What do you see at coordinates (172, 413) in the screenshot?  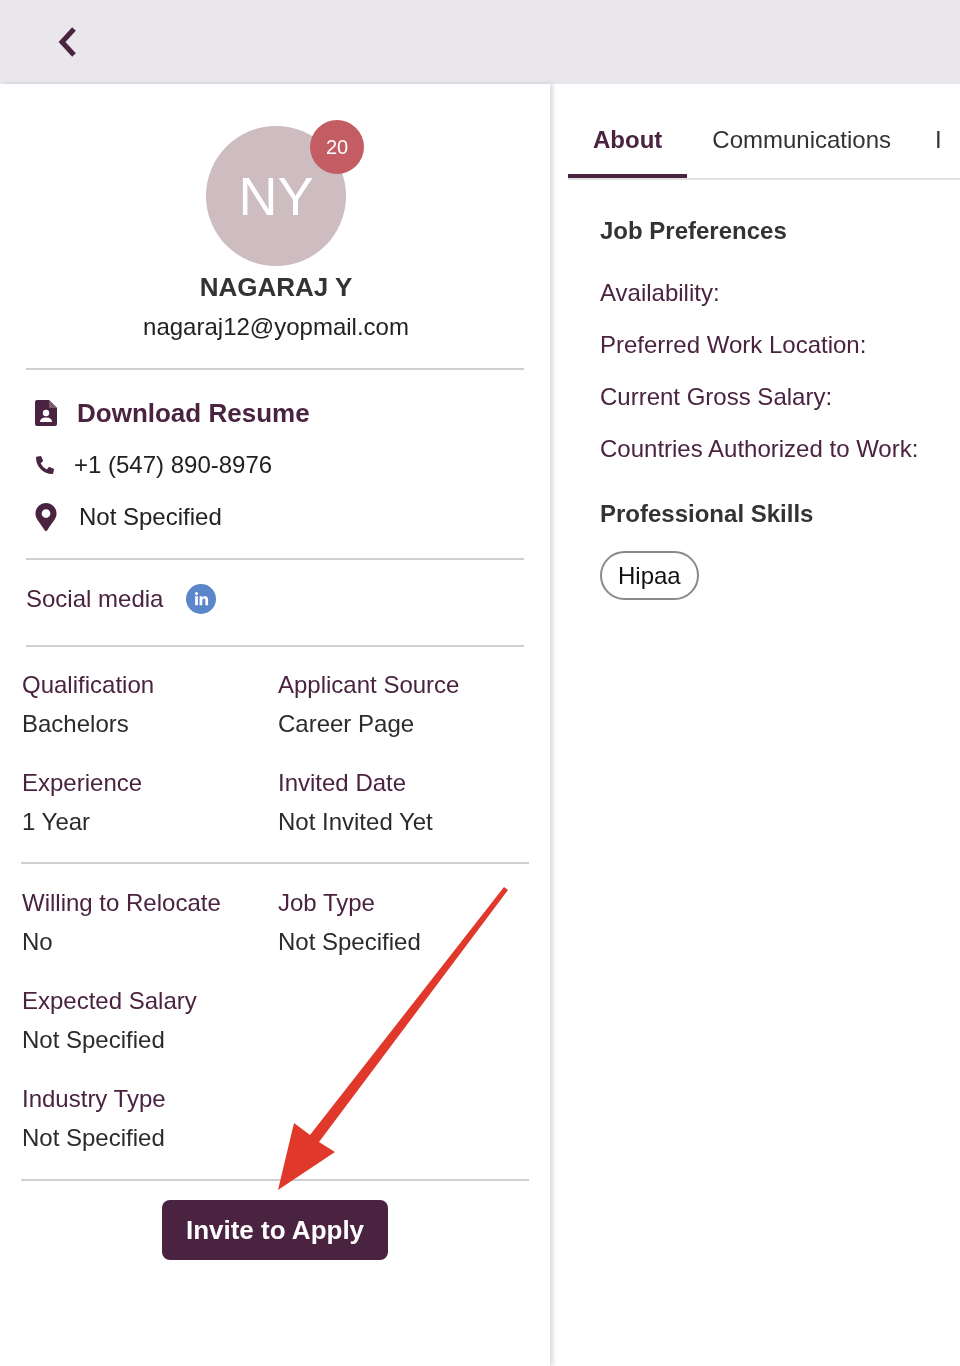 I see `download-resume-link: Download Resume` at bounding box center [172, 413].